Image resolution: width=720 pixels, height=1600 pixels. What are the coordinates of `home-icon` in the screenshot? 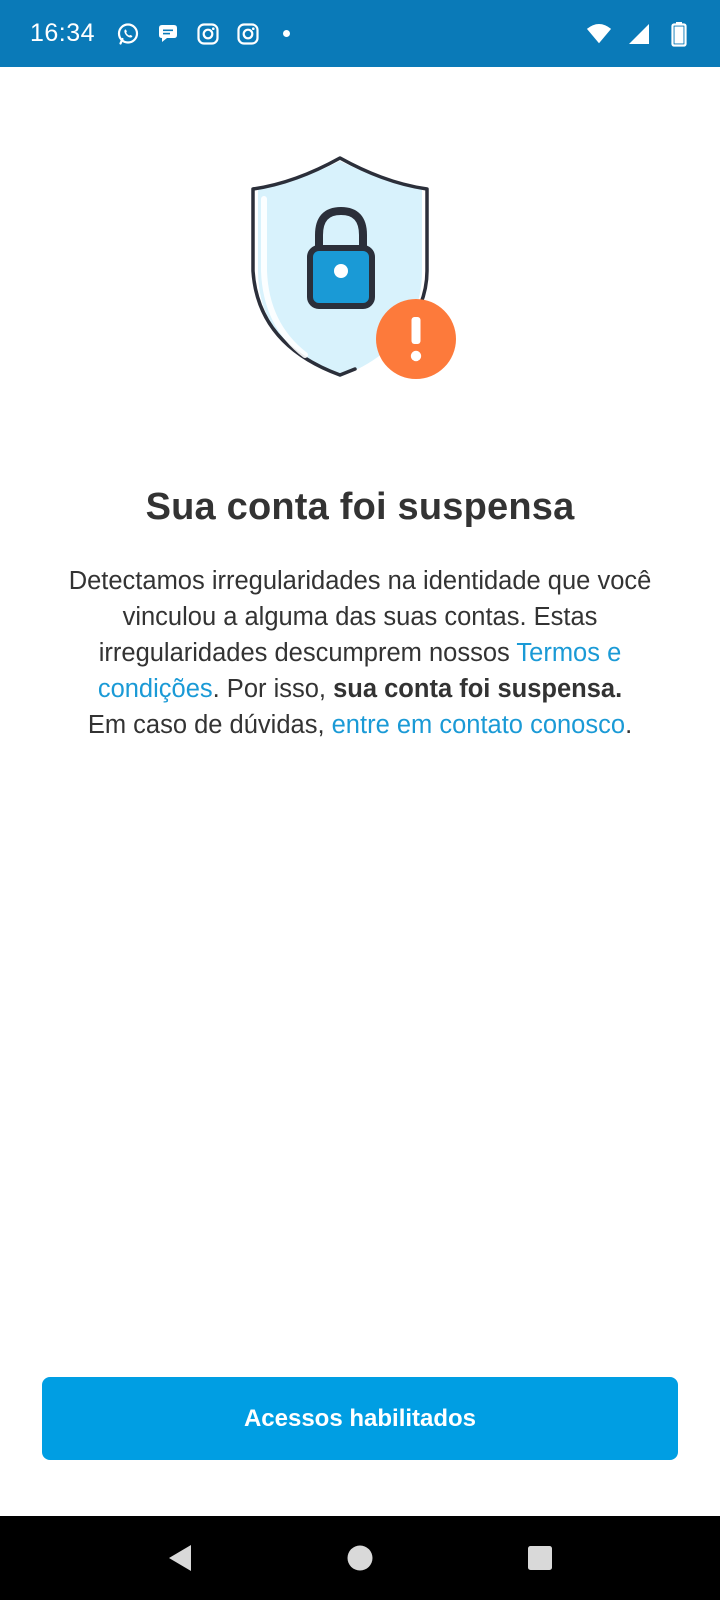 It's located at (360, 1558).